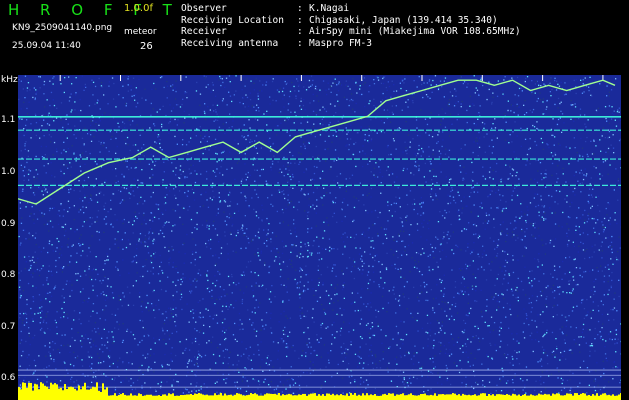 The height and width of the screenshot is (400, 629). Describe the element at coordinates (403, 20) in the screenshot. I see `info-value: Chigasaki, Japan (139.414 35.340)` at that location.